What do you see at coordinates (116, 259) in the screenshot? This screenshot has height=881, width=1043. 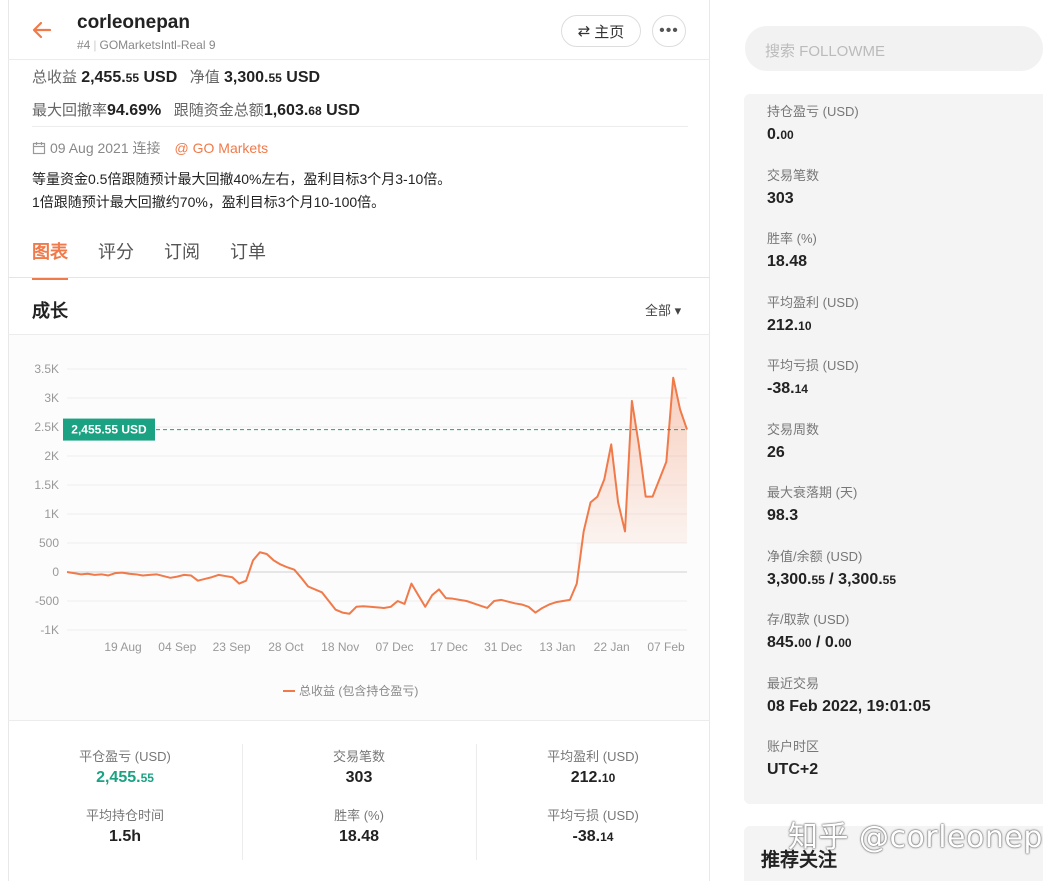 I see `tab-rating: 评分` at bounding box center [116, 259].